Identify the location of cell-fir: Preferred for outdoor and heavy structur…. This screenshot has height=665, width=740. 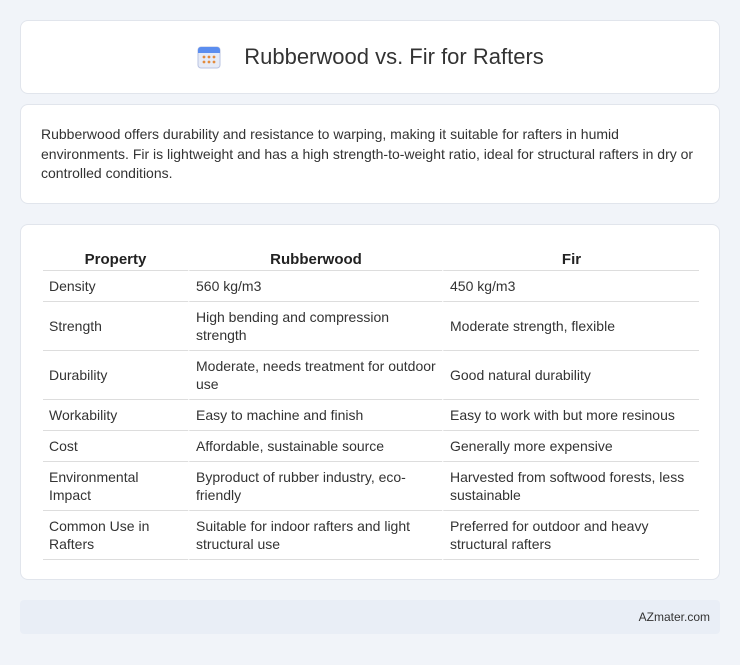
(570, 535).